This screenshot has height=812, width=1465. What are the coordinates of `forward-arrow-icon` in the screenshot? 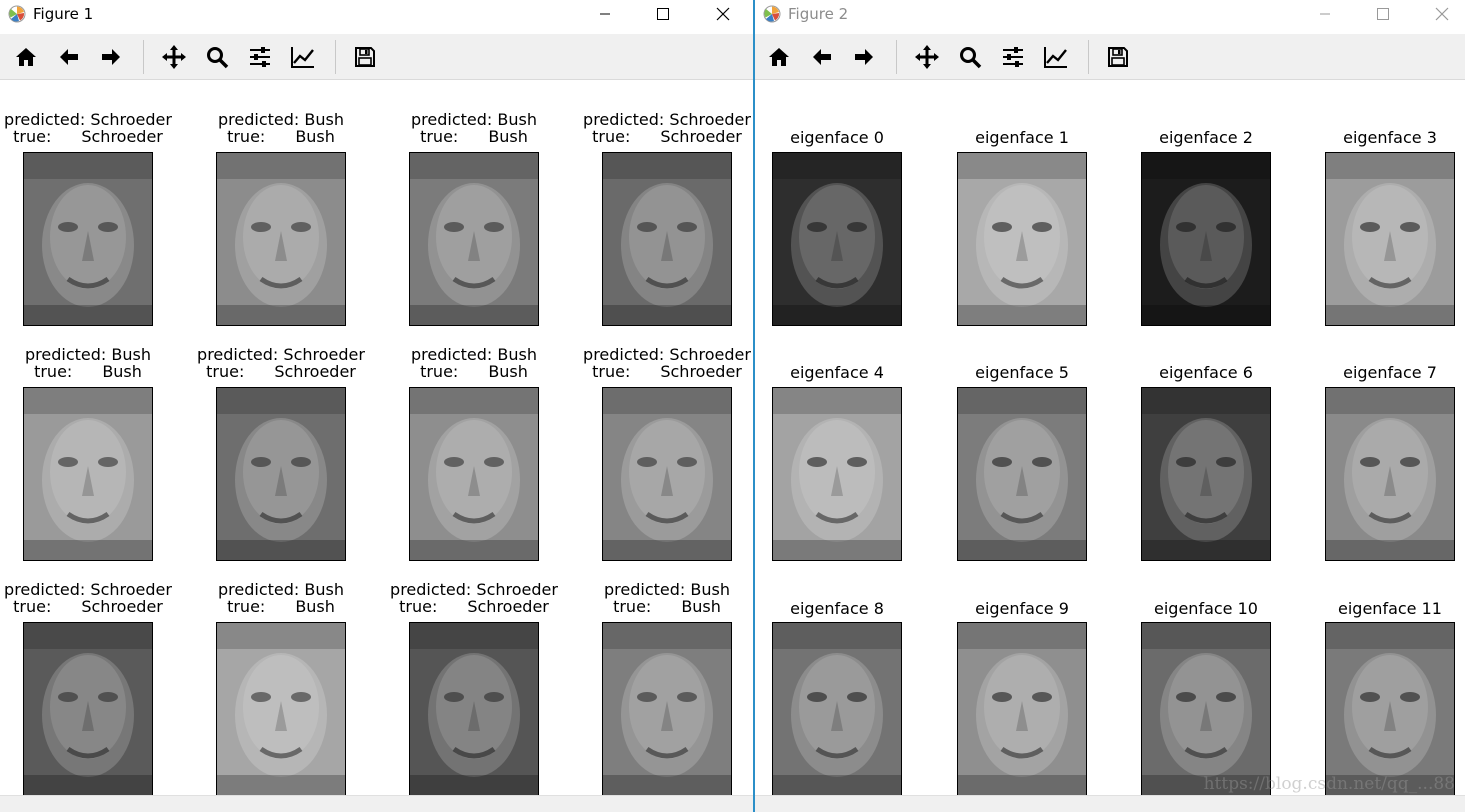 It's located at (864, 57).